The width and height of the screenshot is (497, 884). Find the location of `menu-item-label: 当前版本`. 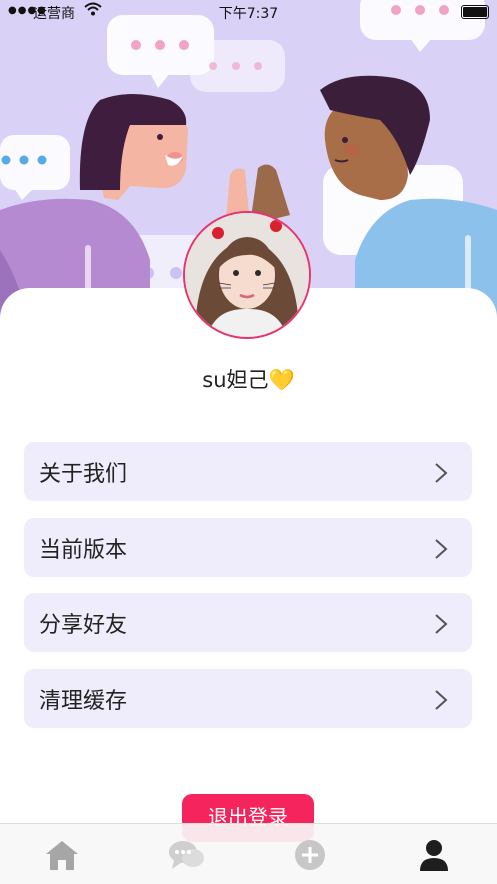

menu-item-label: 当前版本 is located at coordinates (83, 550).